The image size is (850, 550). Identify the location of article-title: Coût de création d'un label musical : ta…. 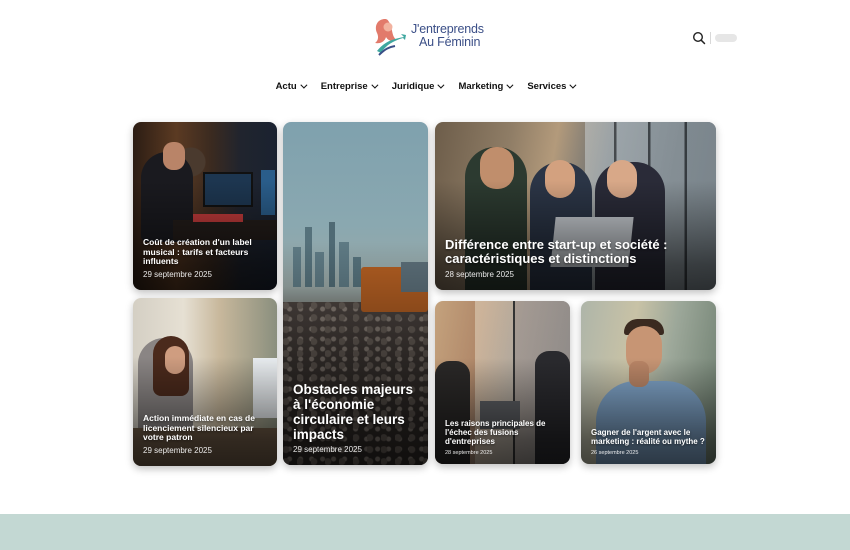
(205, 252).